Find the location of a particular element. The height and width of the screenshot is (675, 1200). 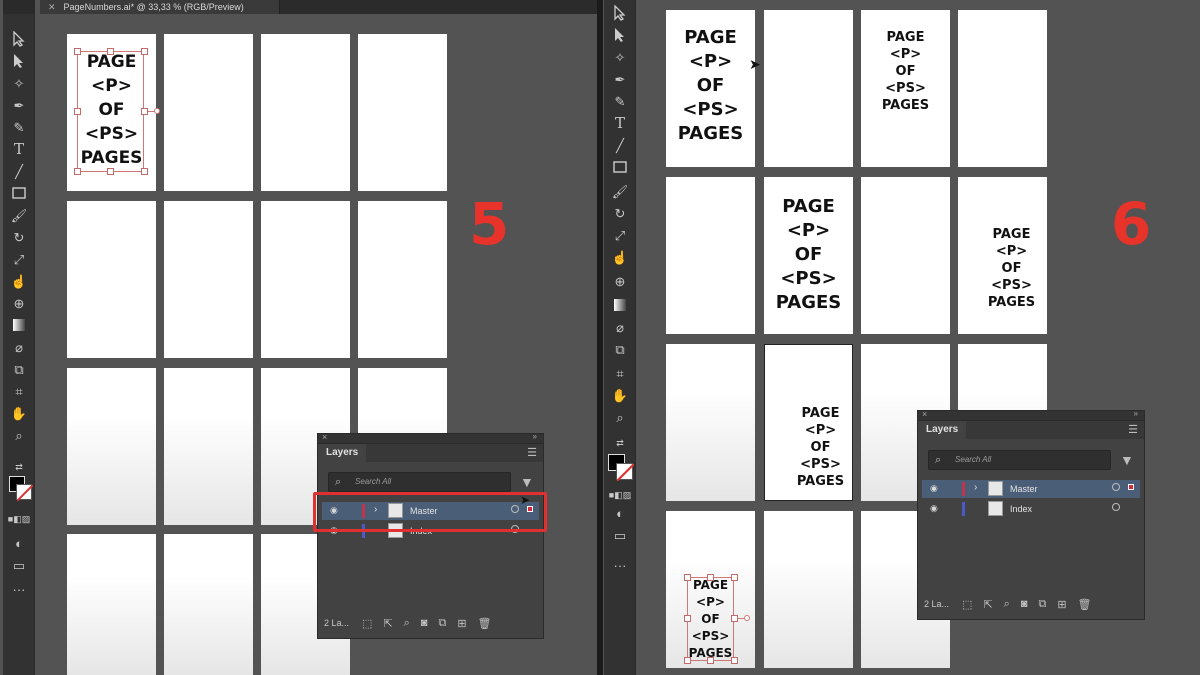

layer-name: Master is located at coordinates (1024, 489).